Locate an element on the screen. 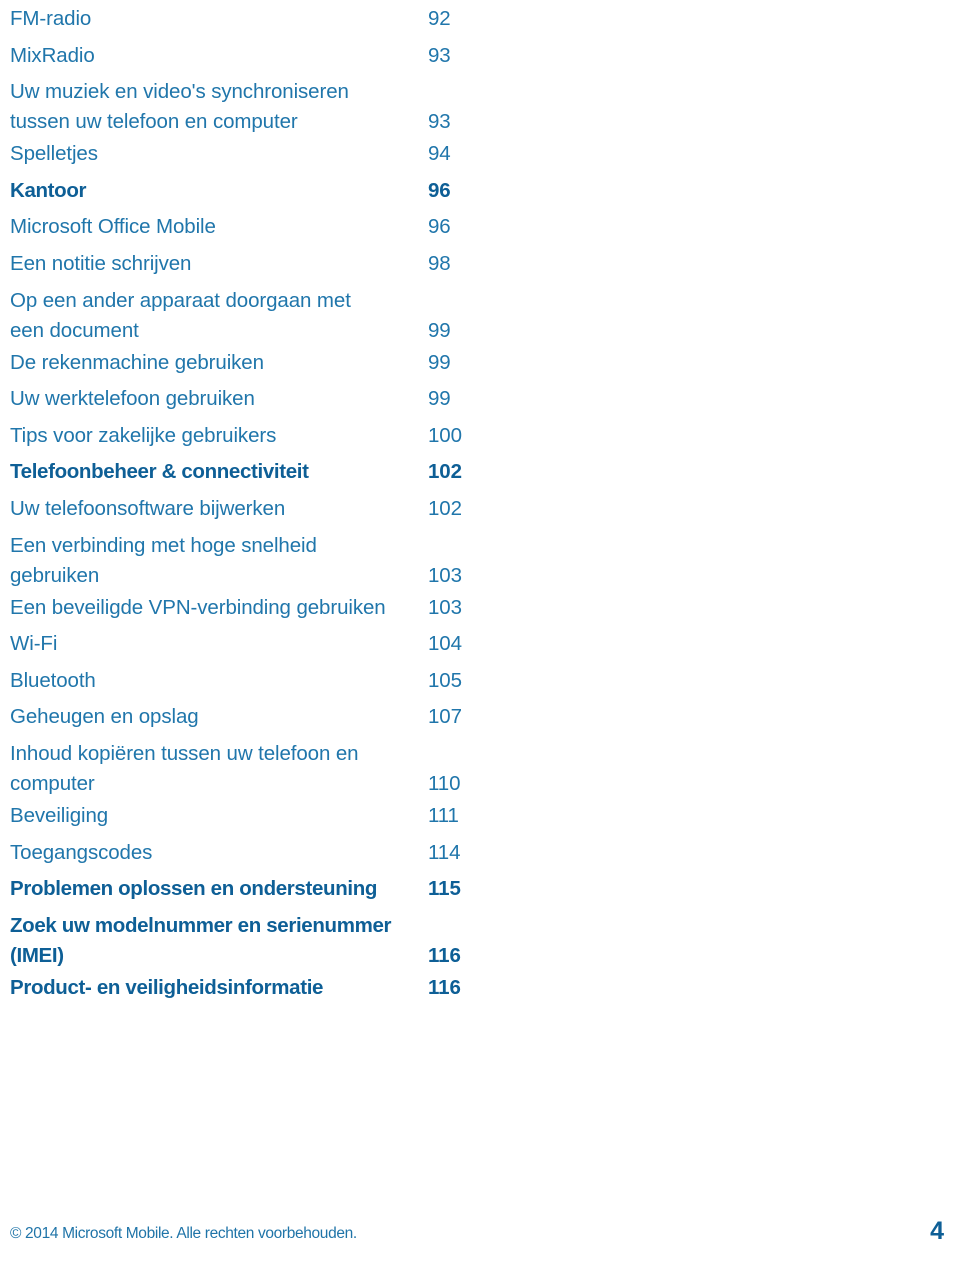 The height and width of the screenshot is (1264, 960). toc-entry-title: Beveiliging is located at coordinates (59, 815).